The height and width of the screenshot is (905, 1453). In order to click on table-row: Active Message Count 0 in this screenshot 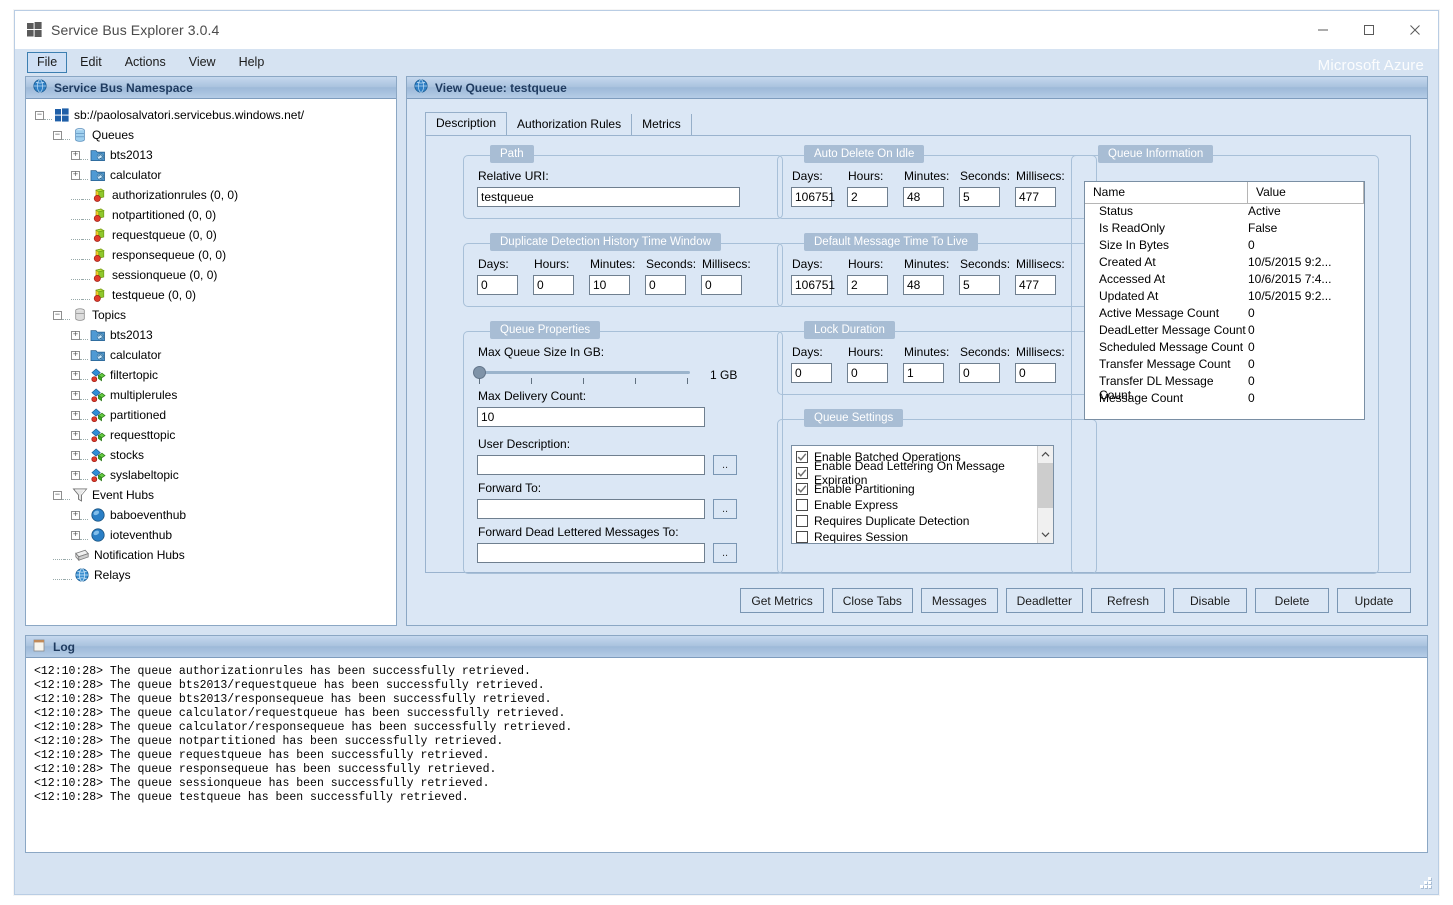, I will do `click(1224, 314)`.